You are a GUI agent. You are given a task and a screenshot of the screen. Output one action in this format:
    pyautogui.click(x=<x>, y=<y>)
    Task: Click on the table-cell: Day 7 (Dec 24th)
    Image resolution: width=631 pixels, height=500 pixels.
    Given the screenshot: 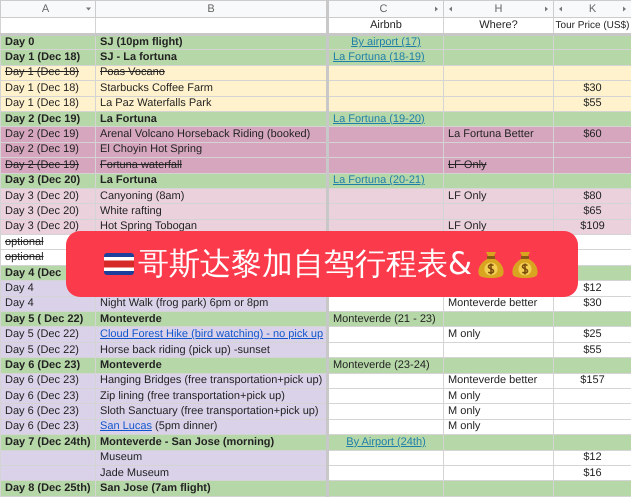 What is the action you would take?
    pyautogui.click(x=48, y=442)
    